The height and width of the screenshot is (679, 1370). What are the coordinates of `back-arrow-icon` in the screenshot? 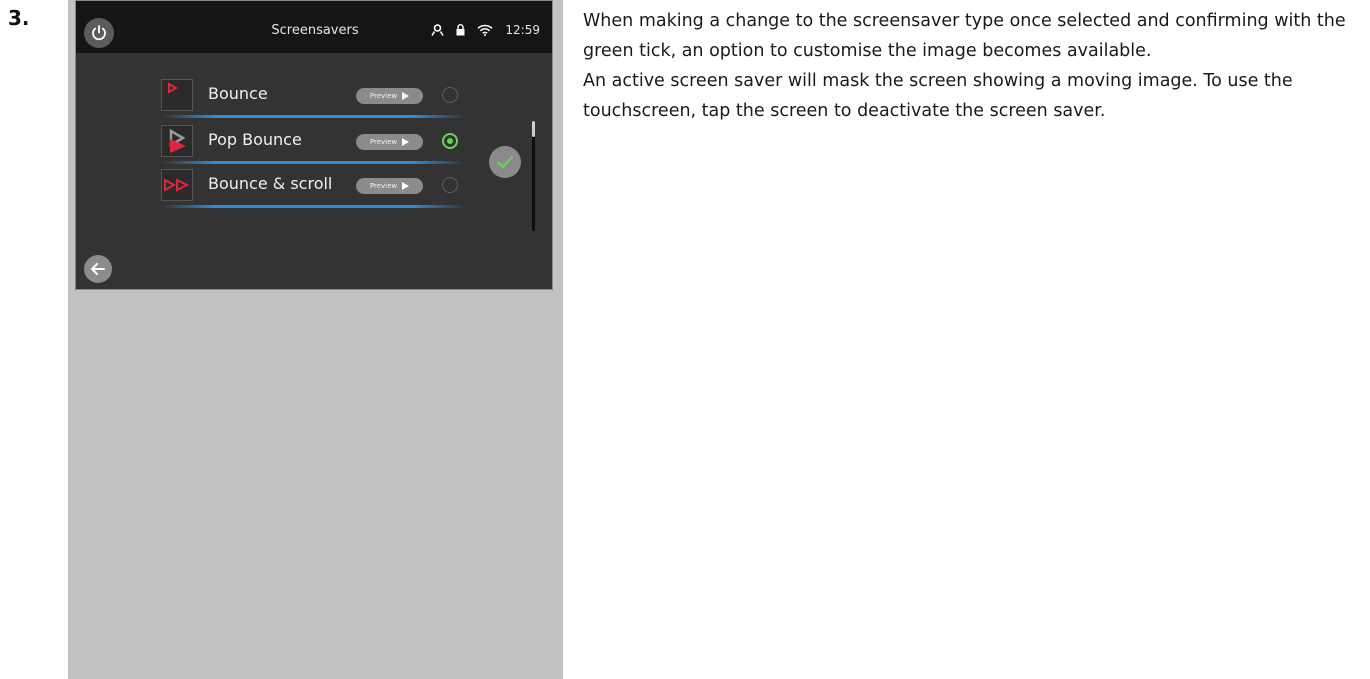 It's located at (98, 269).